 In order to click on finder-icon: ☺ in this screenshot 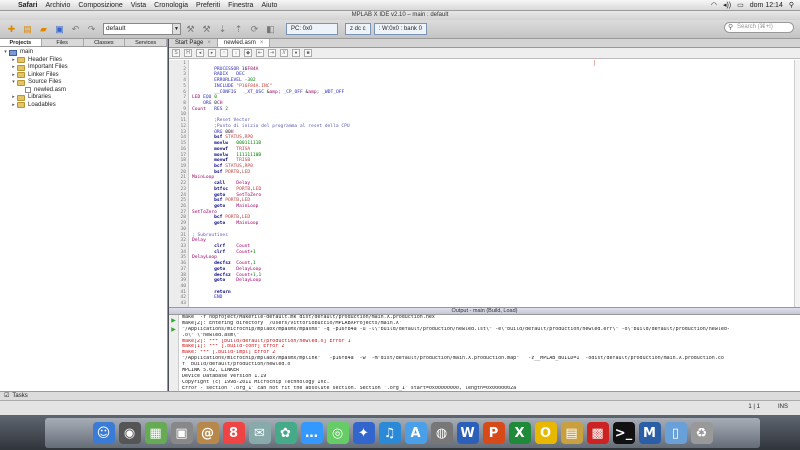, I will do `click(103, 433)`.